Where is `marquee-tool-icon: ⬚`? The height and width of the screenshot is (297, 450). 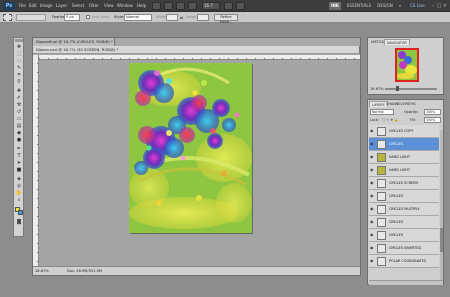
marquee-tool-icon: ⬚ is located at coordinates (19, 54).